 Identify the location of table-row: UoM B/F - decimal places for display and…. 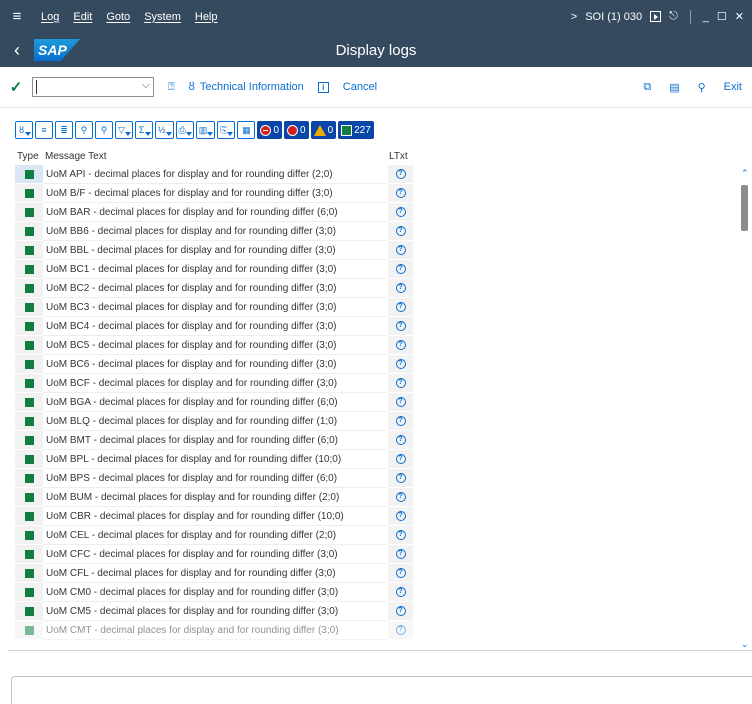
(377, 193).